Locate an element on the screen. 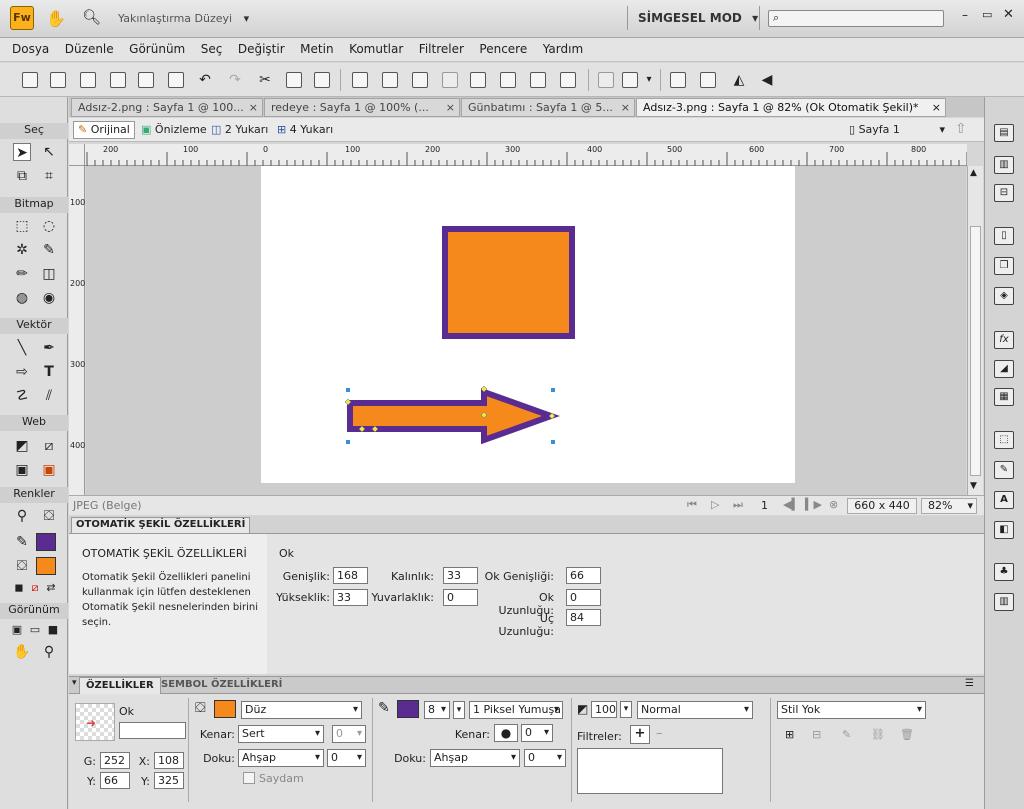 The height and width of the screenshot is (809, 1024). styles-panel-icon: fx is located at coordinates (1004, 340).